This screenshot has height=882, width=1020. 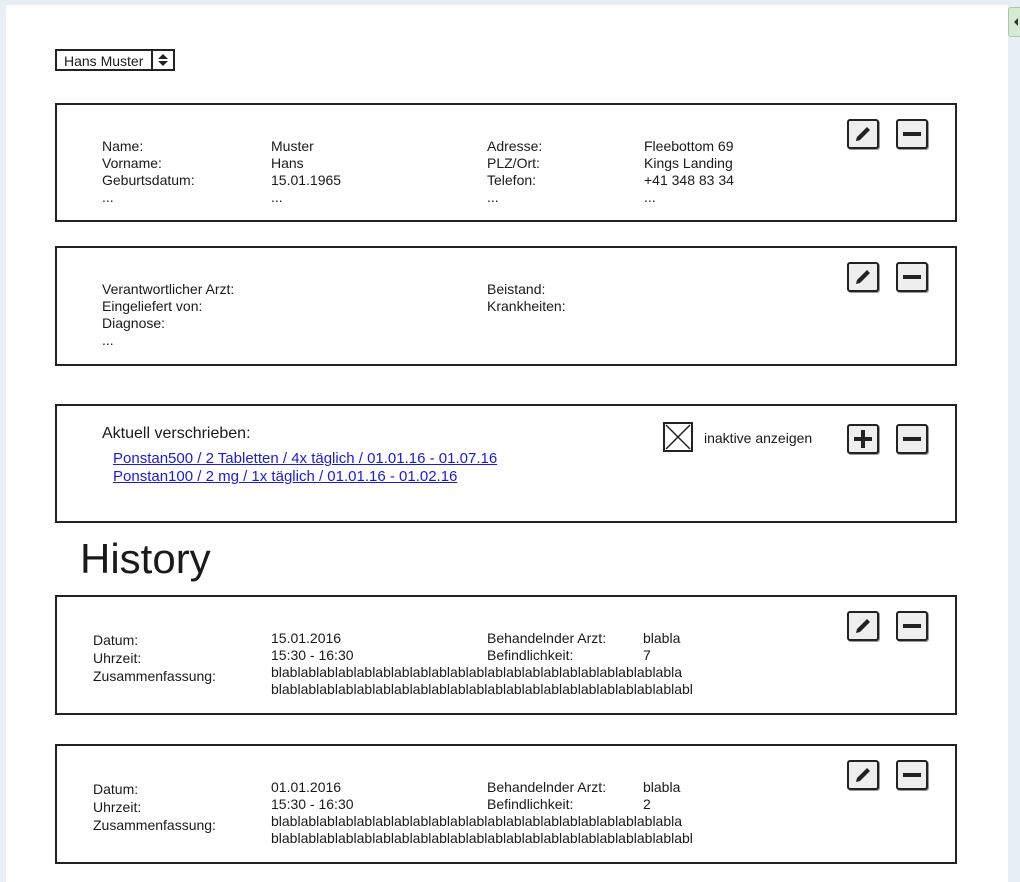 I want to click on sidebar-toggle-tab, so click(x=1014, y=22).